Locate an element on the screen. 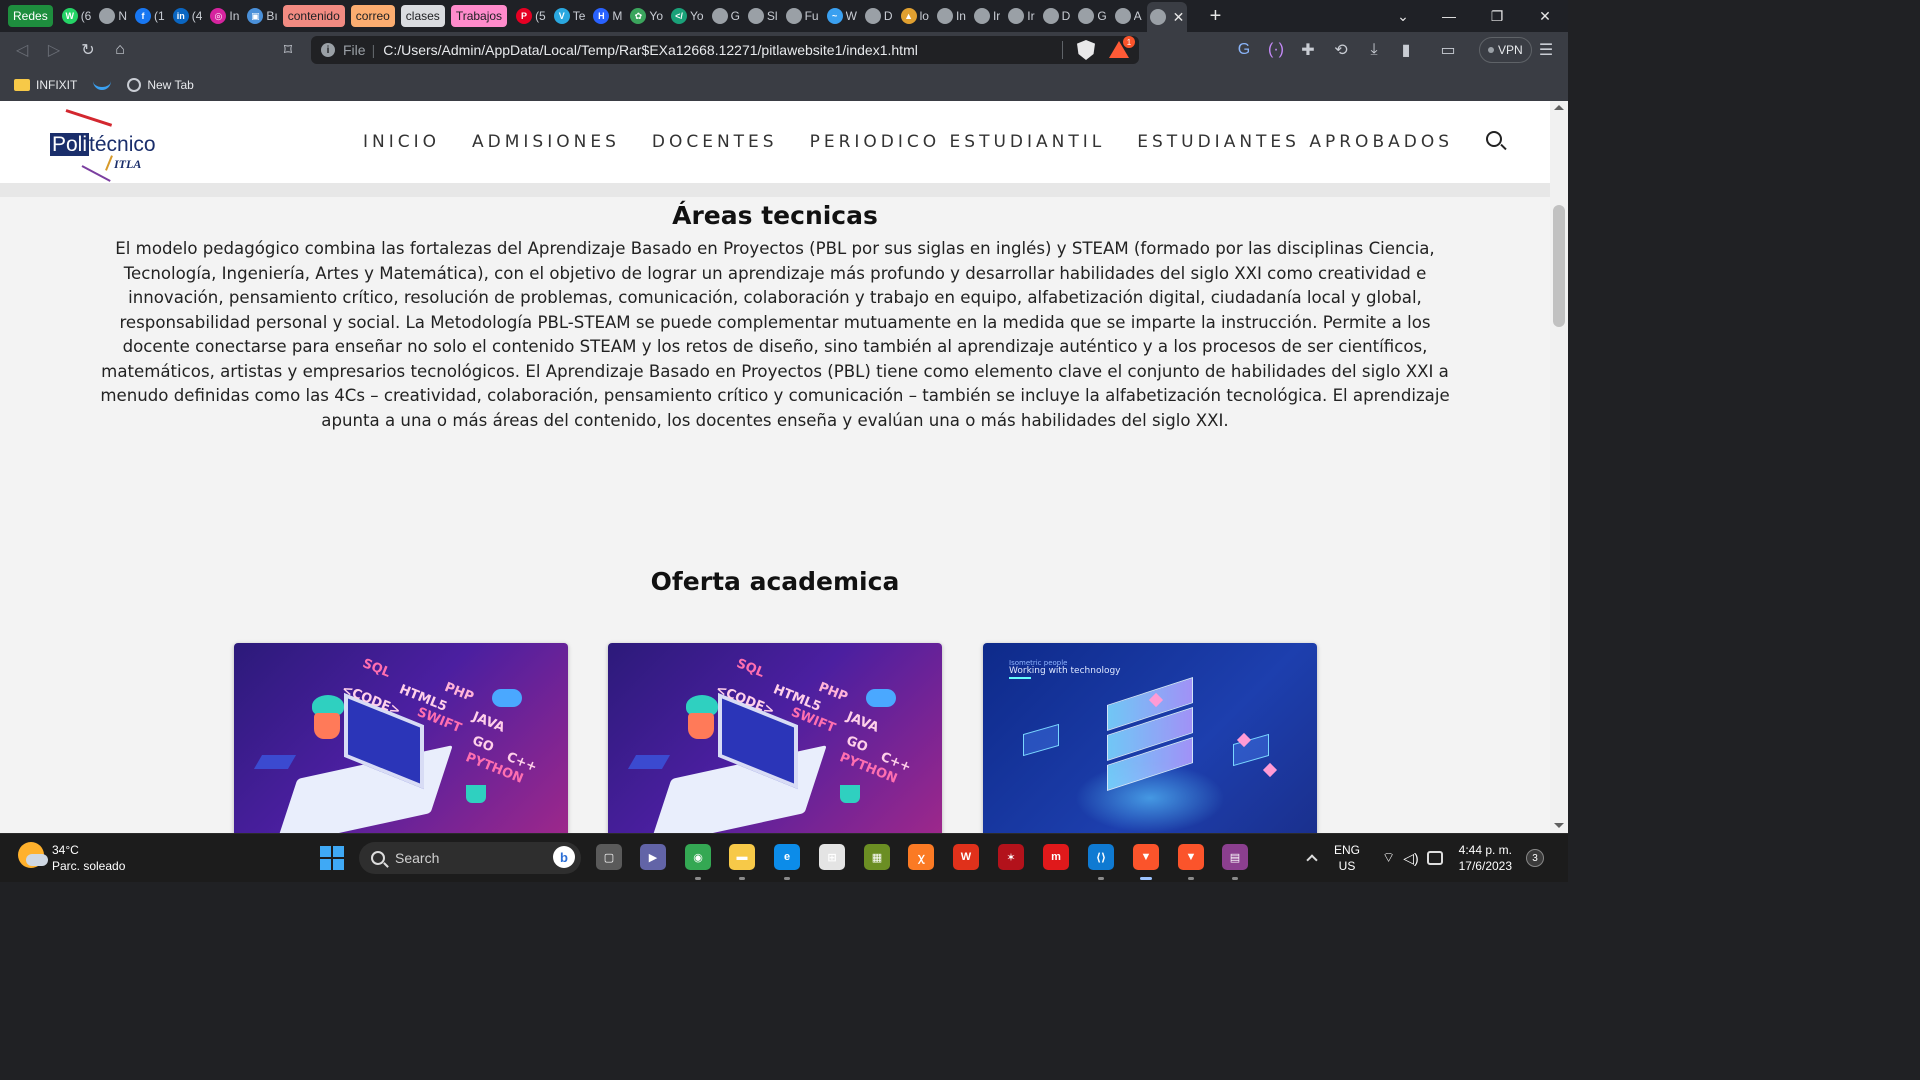 The height and width of the screenshot is (1080, 1920). tab-group-correo: correo is located at coordinates (372, 16).